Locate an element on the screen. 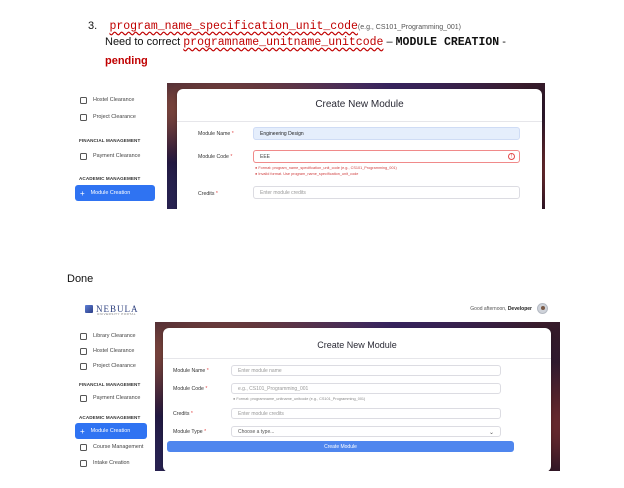 Image resolution: width=624 pixels, height=488 pixels. trail-dash: - is located at coordinates (502, 42).